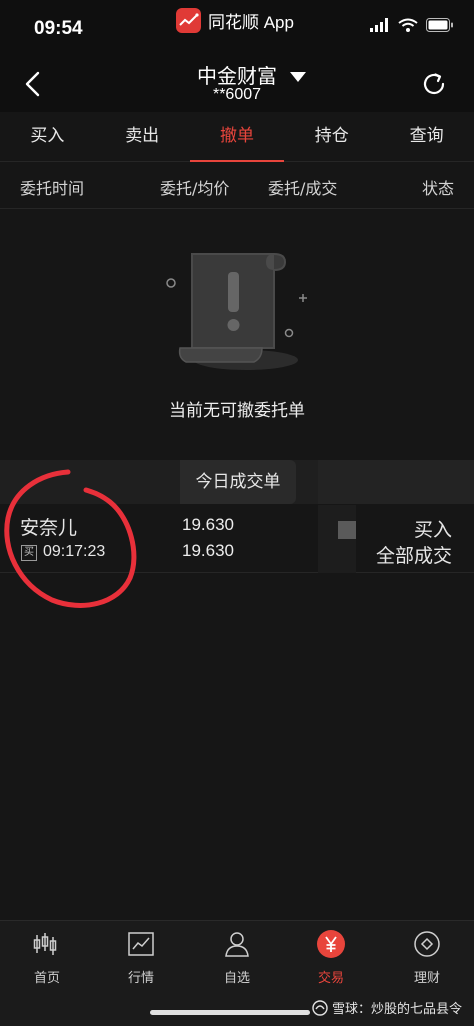 This screenshot has width=474, height=1026. Describe the element at coordinates (208, 524) in the screenshot. I see `deal-order-price: 19.630` at that location.